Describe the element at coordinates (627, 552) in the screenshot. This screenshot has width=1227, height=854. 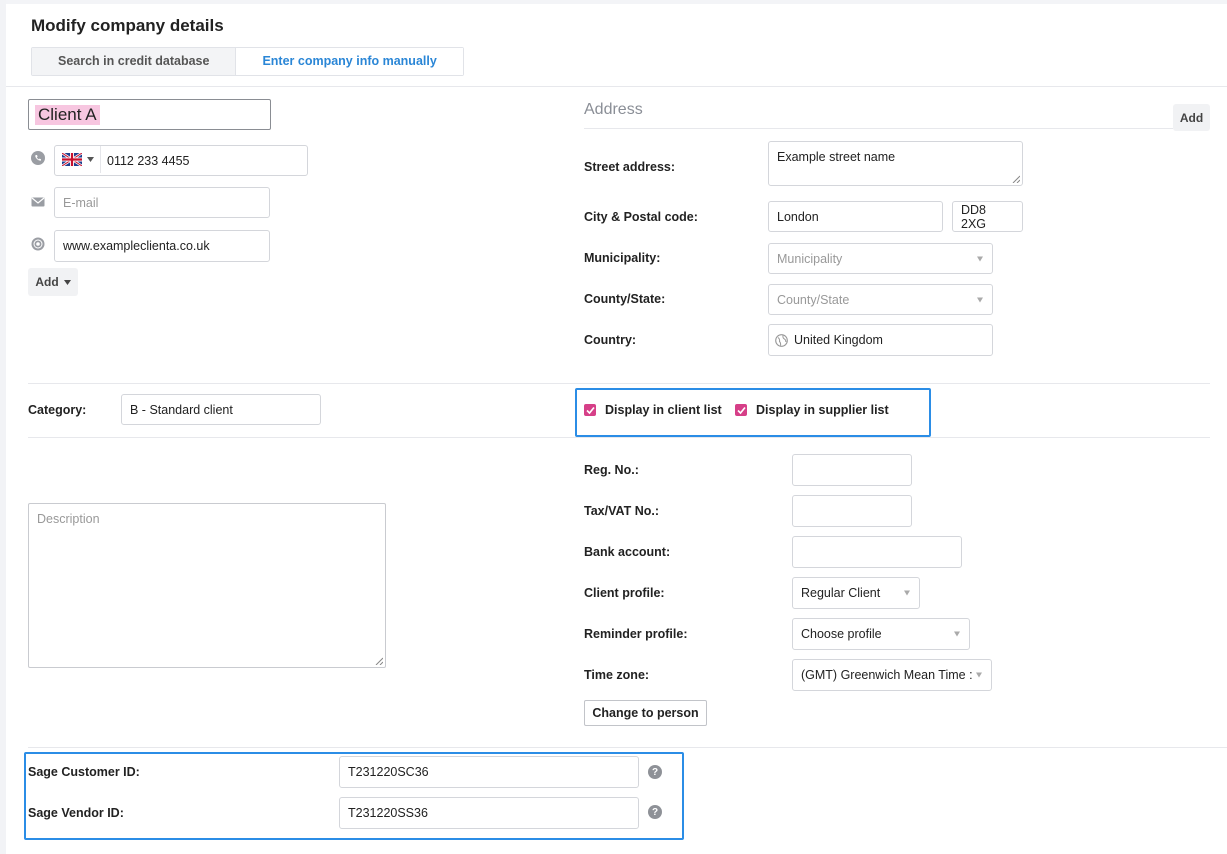
I see `bank-account-label: Bank account:` at that location.